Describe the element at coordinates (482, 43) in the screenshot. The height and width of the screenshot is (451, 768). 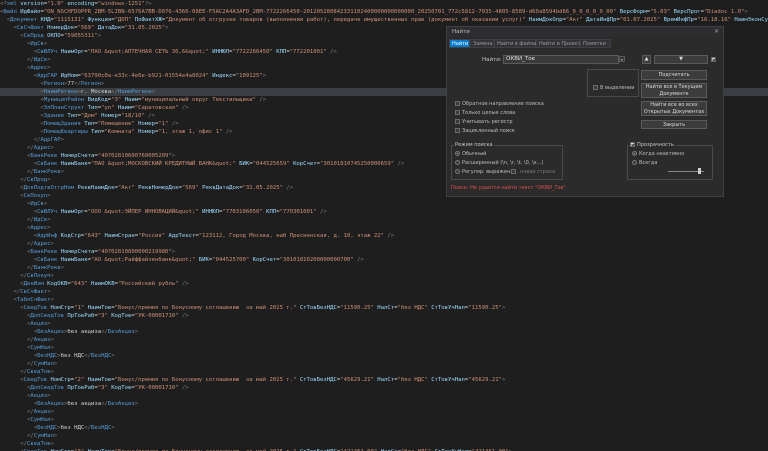
I see `tab-replace: Замена` at that location.